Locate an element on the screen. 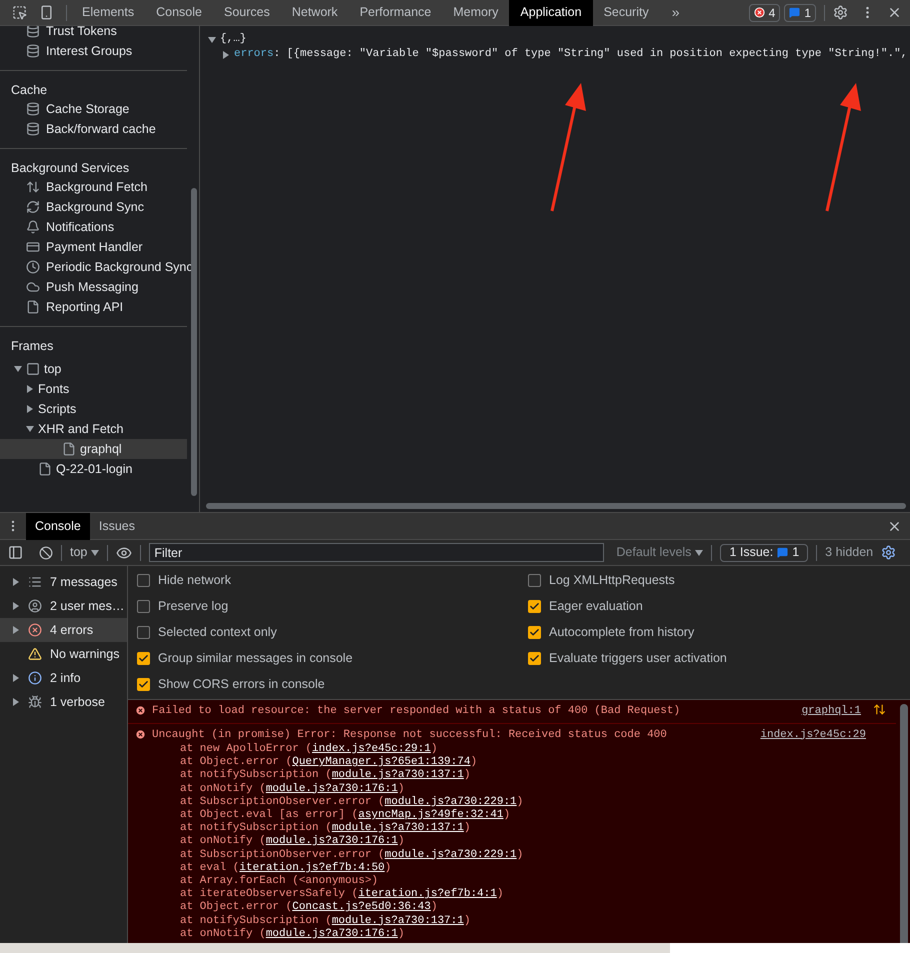 The height and width of the screenshot is (953, 910). more-tabs-button: » is located at coordinates (676, 12).